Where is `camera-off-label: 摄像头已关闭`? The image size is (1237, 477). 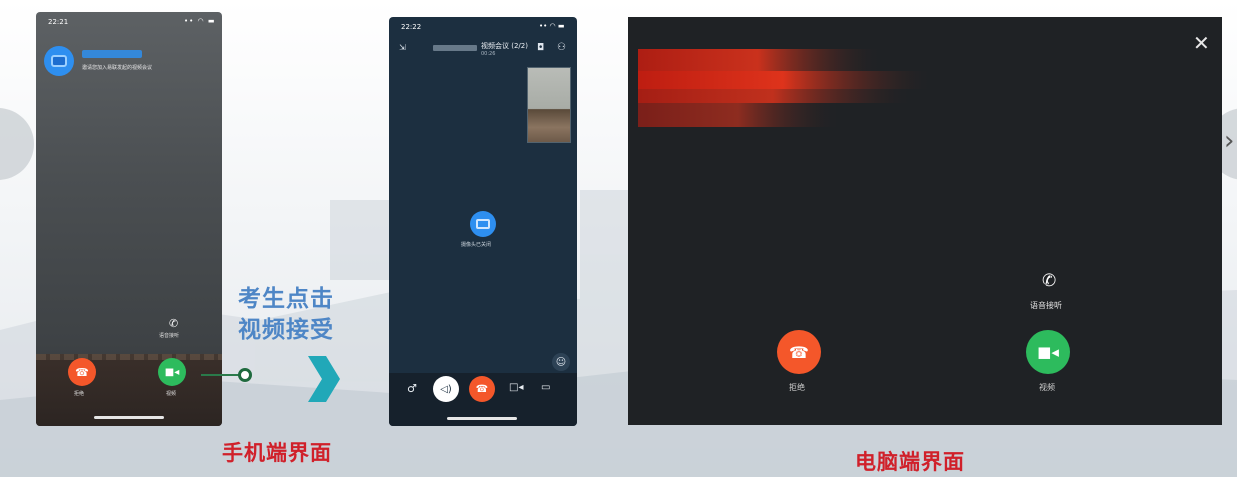 camera-off-label: 摄像头已关闭 is located at coordinates (476, 245).